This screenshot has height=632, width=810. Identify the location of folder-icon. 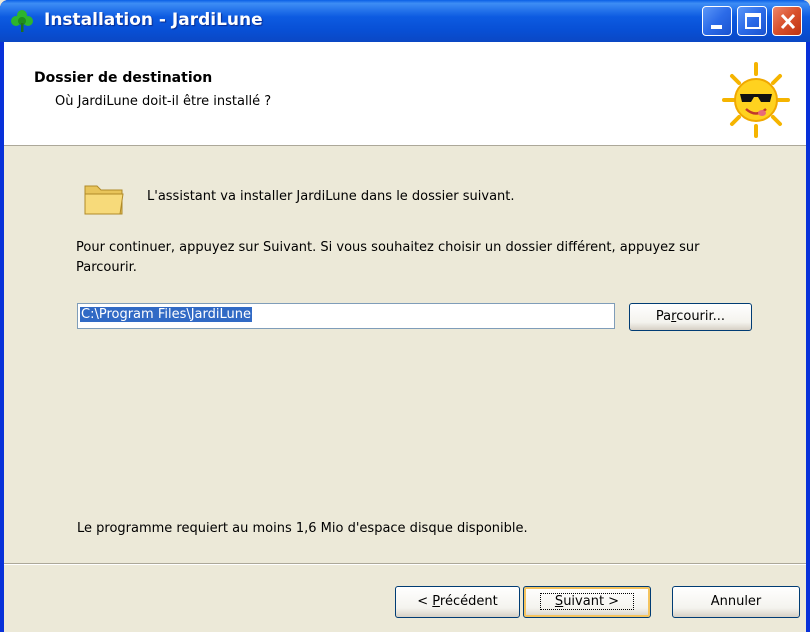
(104, 200).